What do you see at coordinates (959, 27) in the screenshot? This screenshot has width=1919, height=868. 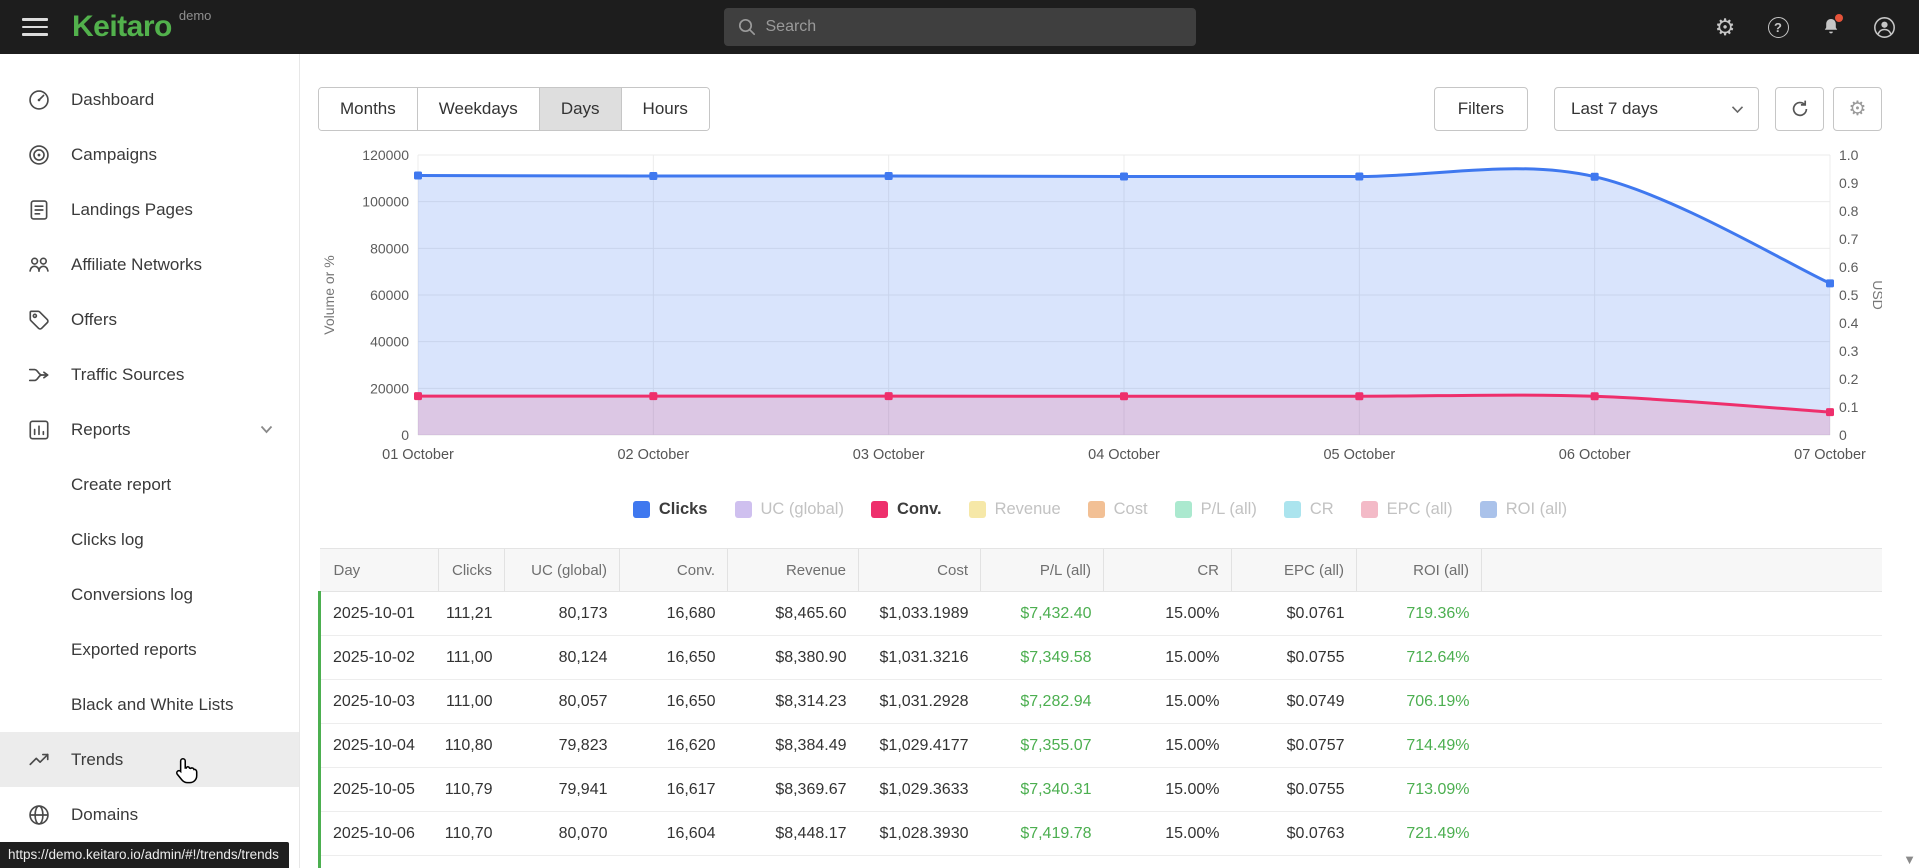 I see `search-input` at bounding box center [959, 27].